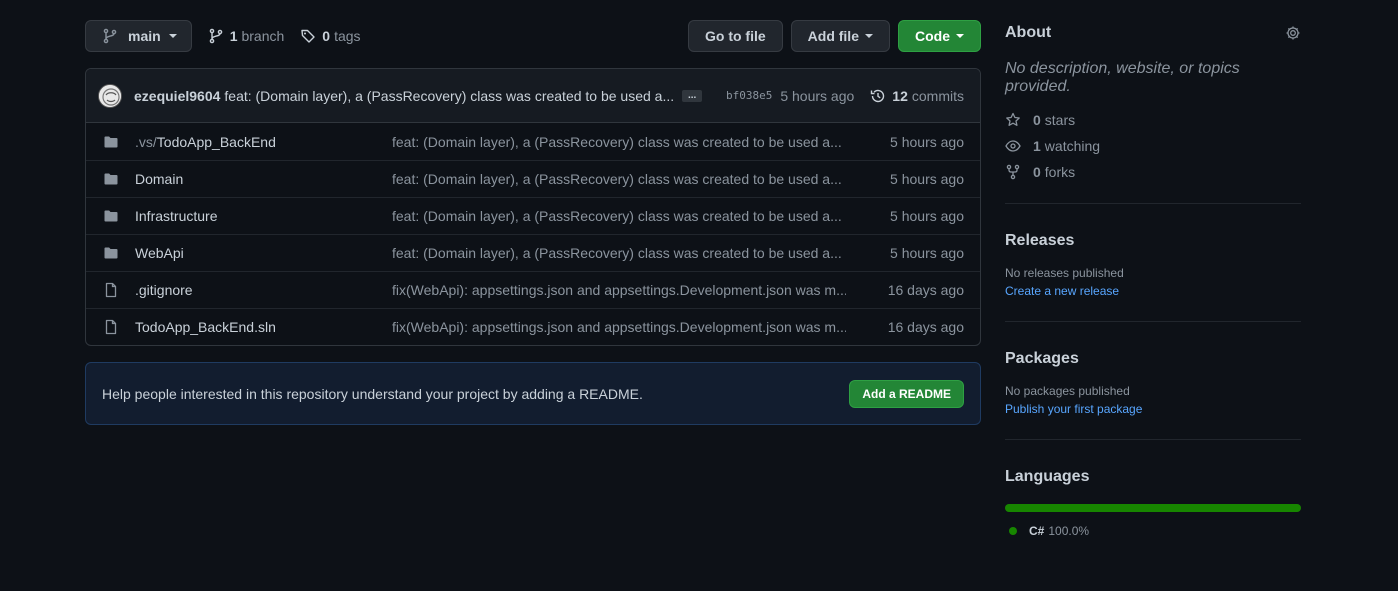  I want to click on fork-icon, so click(1013, 172).